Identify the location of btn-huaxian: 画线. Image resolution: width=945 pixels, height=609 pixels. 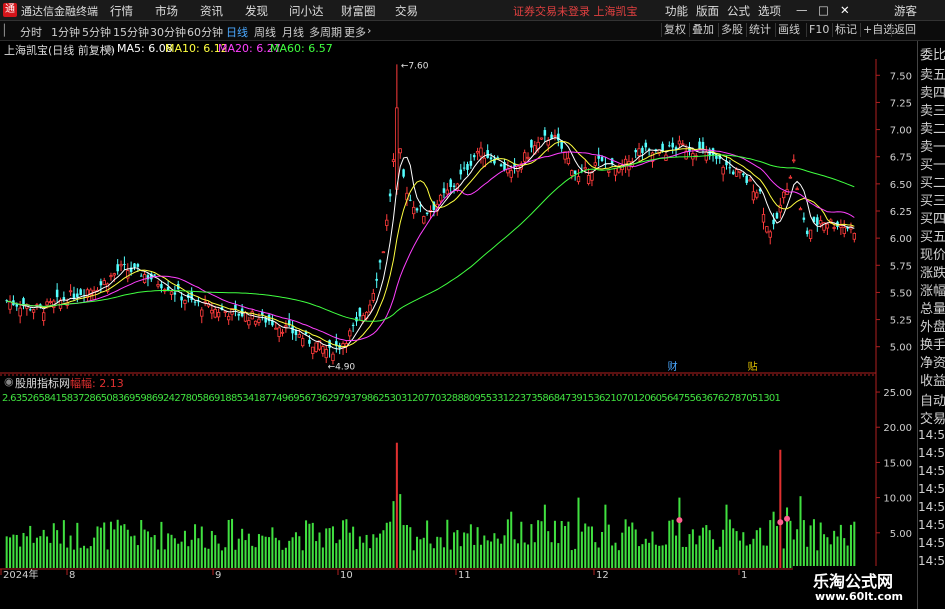
(788, 30).